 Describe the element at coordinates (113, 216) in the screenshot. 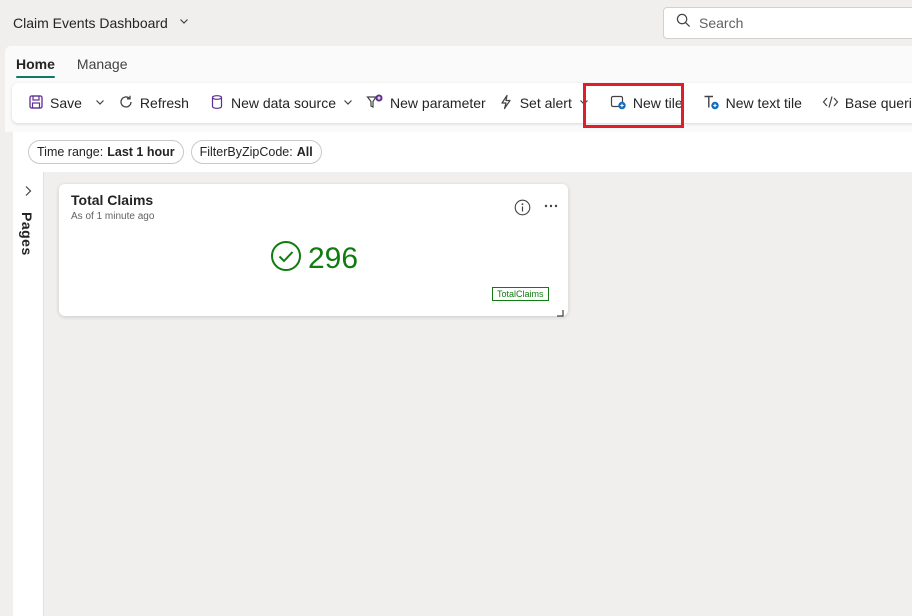

I see `tile-subtitle: As of 1 minute ago` at that location.